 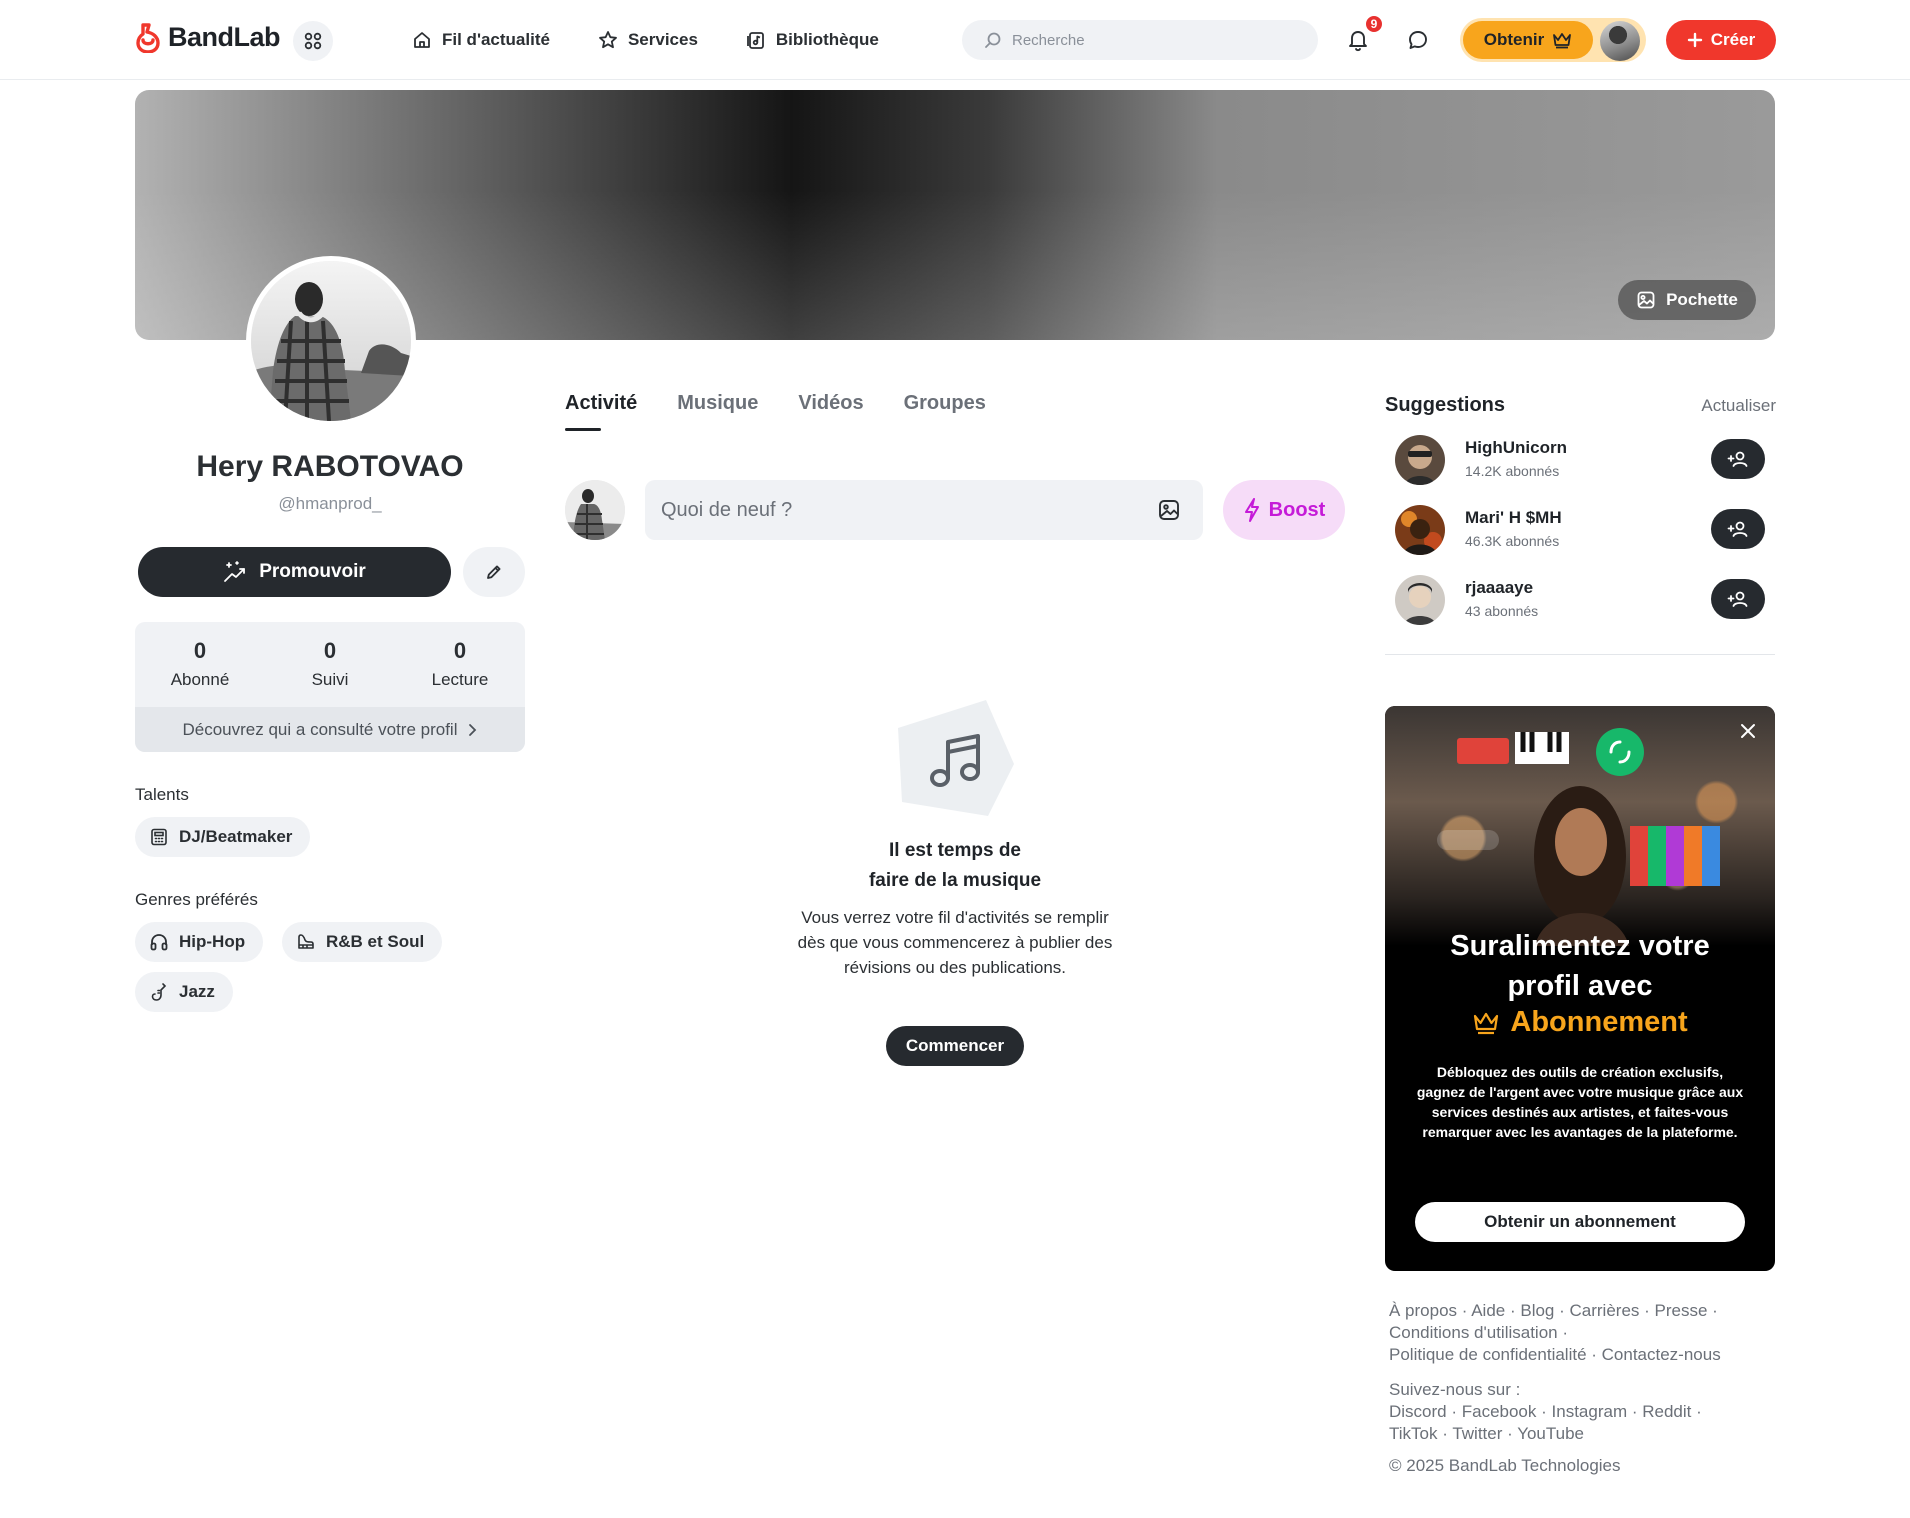 What do you see at coordinates (608, 40) in the screenshot?
I see `star-icon` at bounding box center [608, 40].